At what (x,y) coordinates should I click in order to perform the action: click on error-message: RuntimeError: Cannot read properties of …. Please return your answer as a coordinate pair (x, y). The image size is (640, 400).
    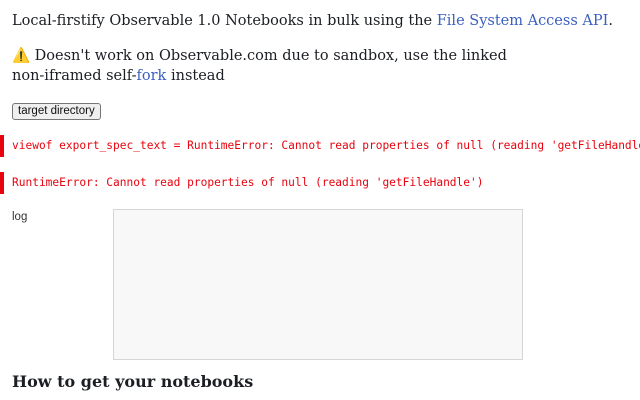
    Looking at the image, I should click on (320, 183).